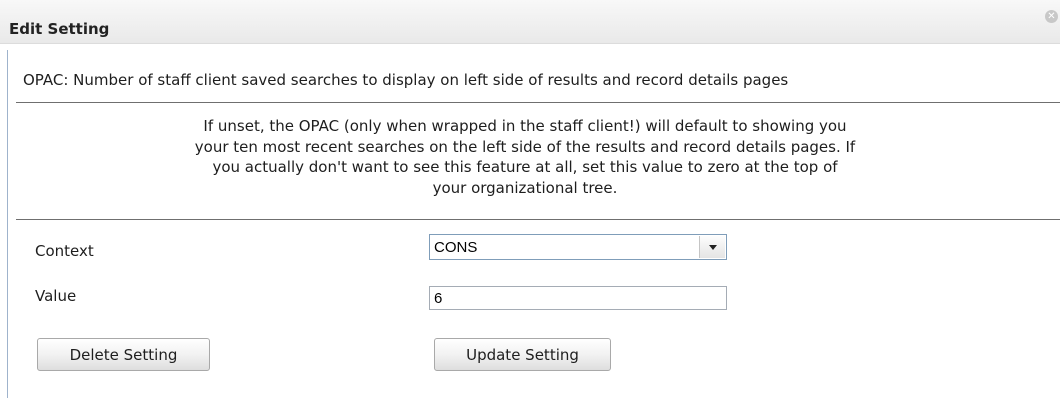 The height and width of the screenshot is (398, 1060). I want to click on dropdown-arrow-button, so click(712, 247).